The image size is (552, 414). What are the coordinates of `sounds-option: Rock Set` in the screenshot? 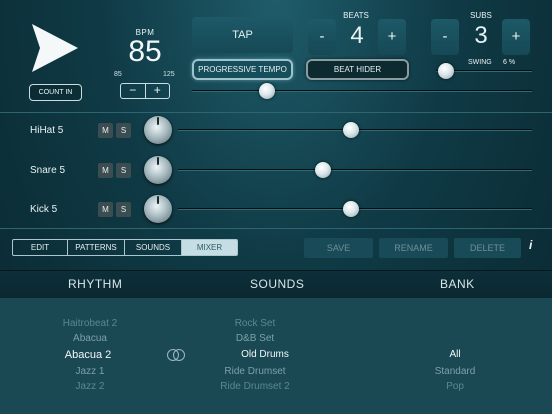 It's located at (255, 323).